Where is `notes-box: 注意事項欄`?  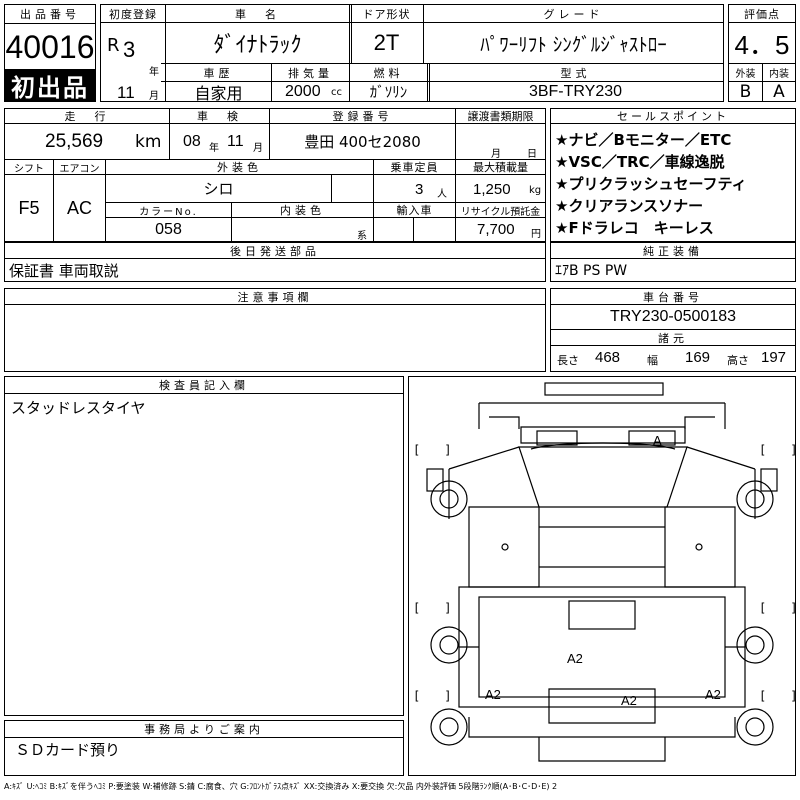 notes-box: 注意事項欄 is located at coordinates (275, 330).